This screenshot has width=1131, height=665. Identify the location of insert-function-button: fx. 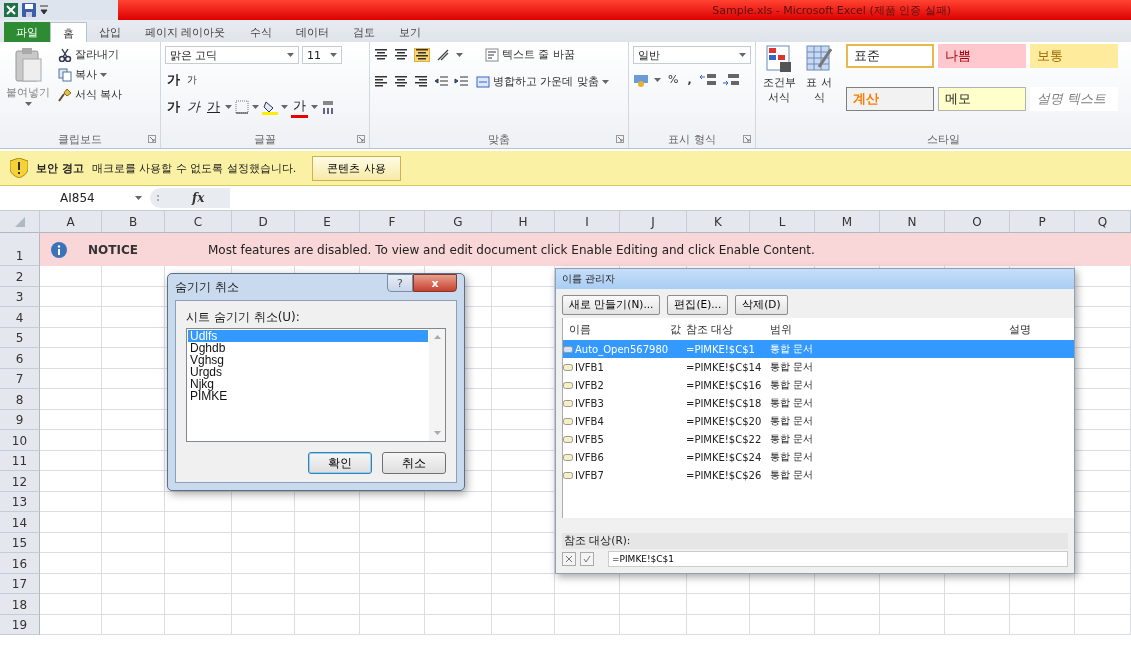
(198, 198).